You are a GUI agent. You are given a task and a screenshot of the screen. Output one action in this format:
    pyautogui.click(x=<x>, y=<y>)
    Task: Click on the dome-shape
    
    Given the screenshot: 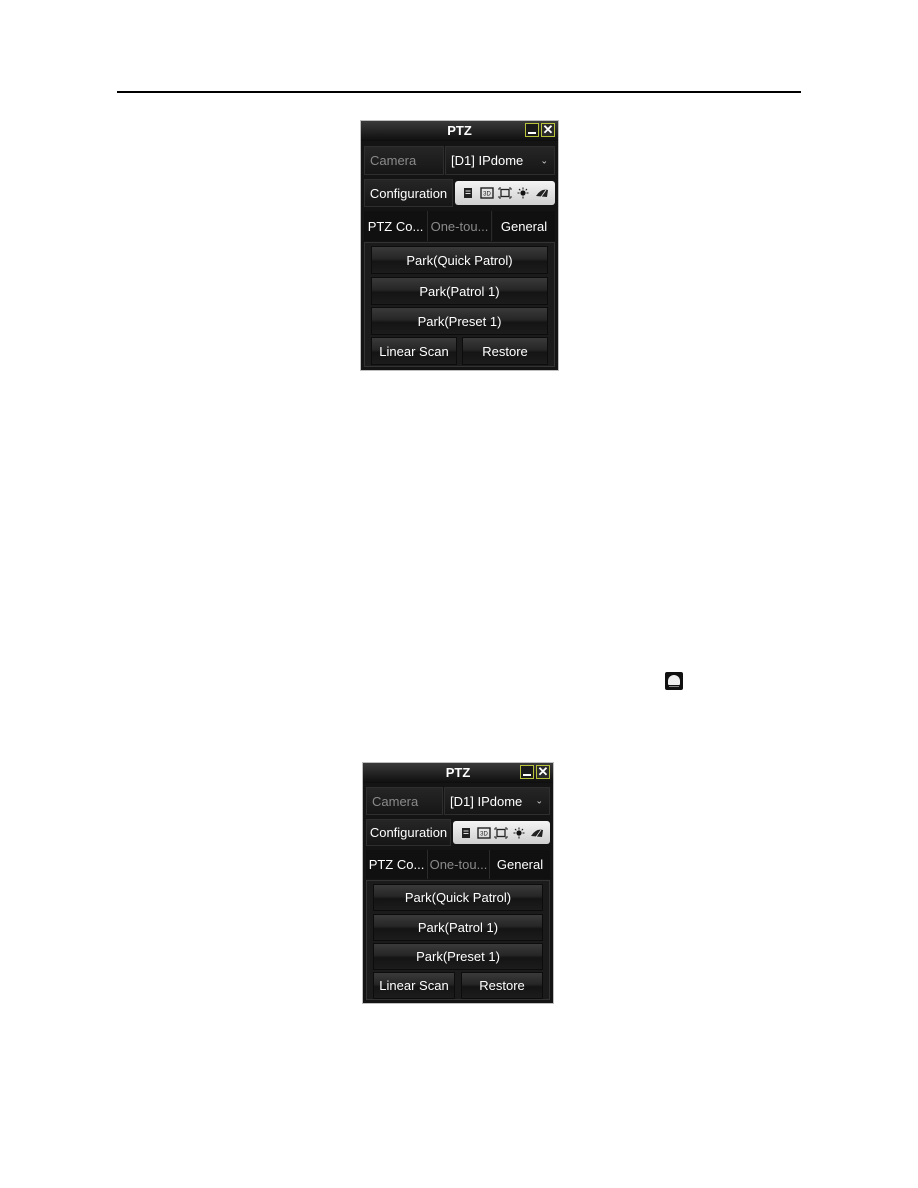 What is the action you would take?
    pyautogui.click(x=674, y=680)
    